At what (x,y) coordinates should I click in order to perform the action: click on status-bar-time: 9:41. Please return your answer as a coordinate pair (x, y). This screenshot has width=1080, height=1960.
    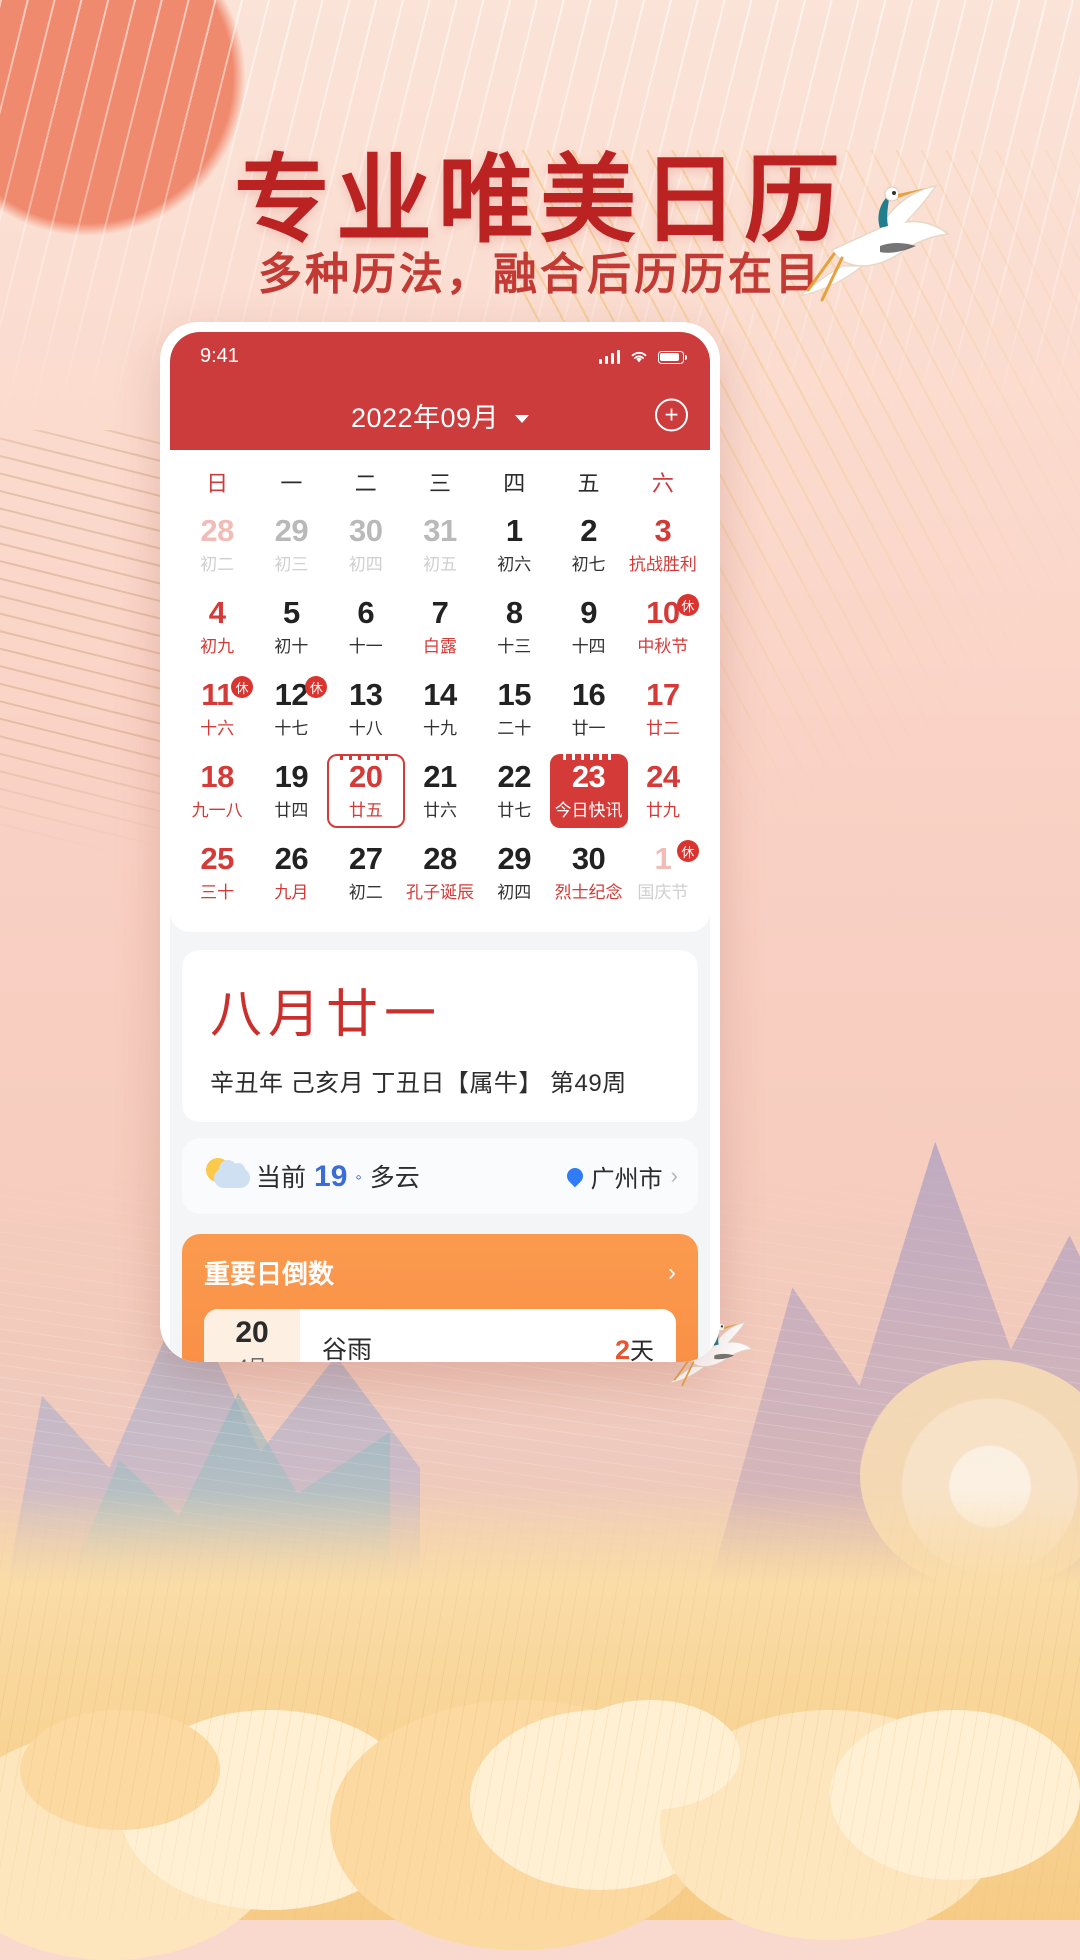
    Looking at the image, I should click on (219, 355).